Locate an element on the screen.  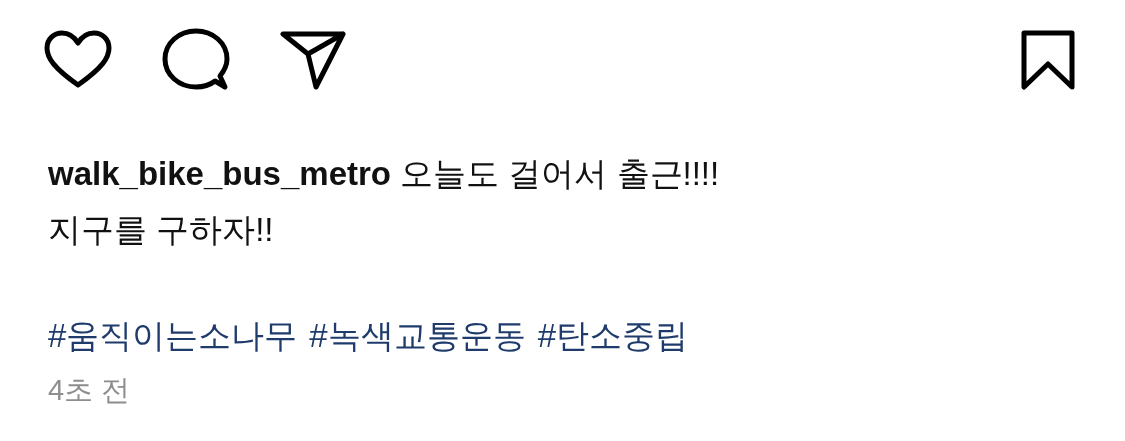
send-icon is located at coordinates (313, 60).